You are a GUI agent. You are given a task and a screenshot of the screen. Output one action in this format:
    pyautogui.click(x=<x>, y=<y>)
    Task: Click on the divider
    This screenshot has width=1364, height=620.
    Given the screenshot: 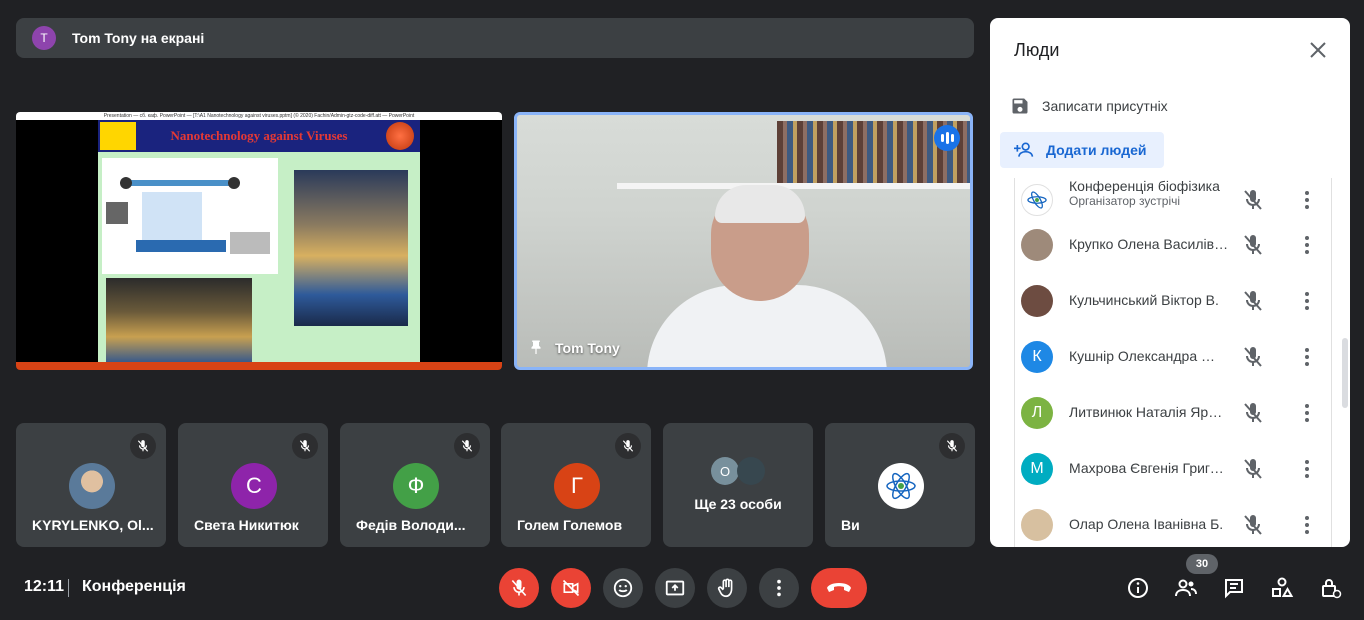 What is the action you would take?
    pyautogui.click(x=68, y=588)
    